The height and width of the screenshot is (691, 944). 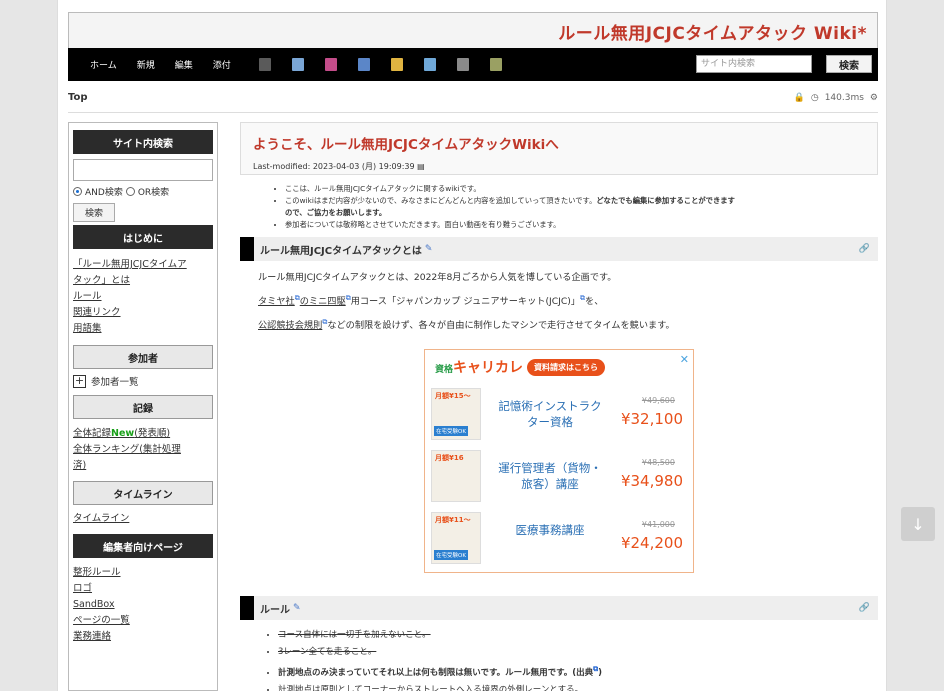 What do you see at coordinates (462, 64) in the screenshot?
I see `list-icon` at bounding box center [462, 64].